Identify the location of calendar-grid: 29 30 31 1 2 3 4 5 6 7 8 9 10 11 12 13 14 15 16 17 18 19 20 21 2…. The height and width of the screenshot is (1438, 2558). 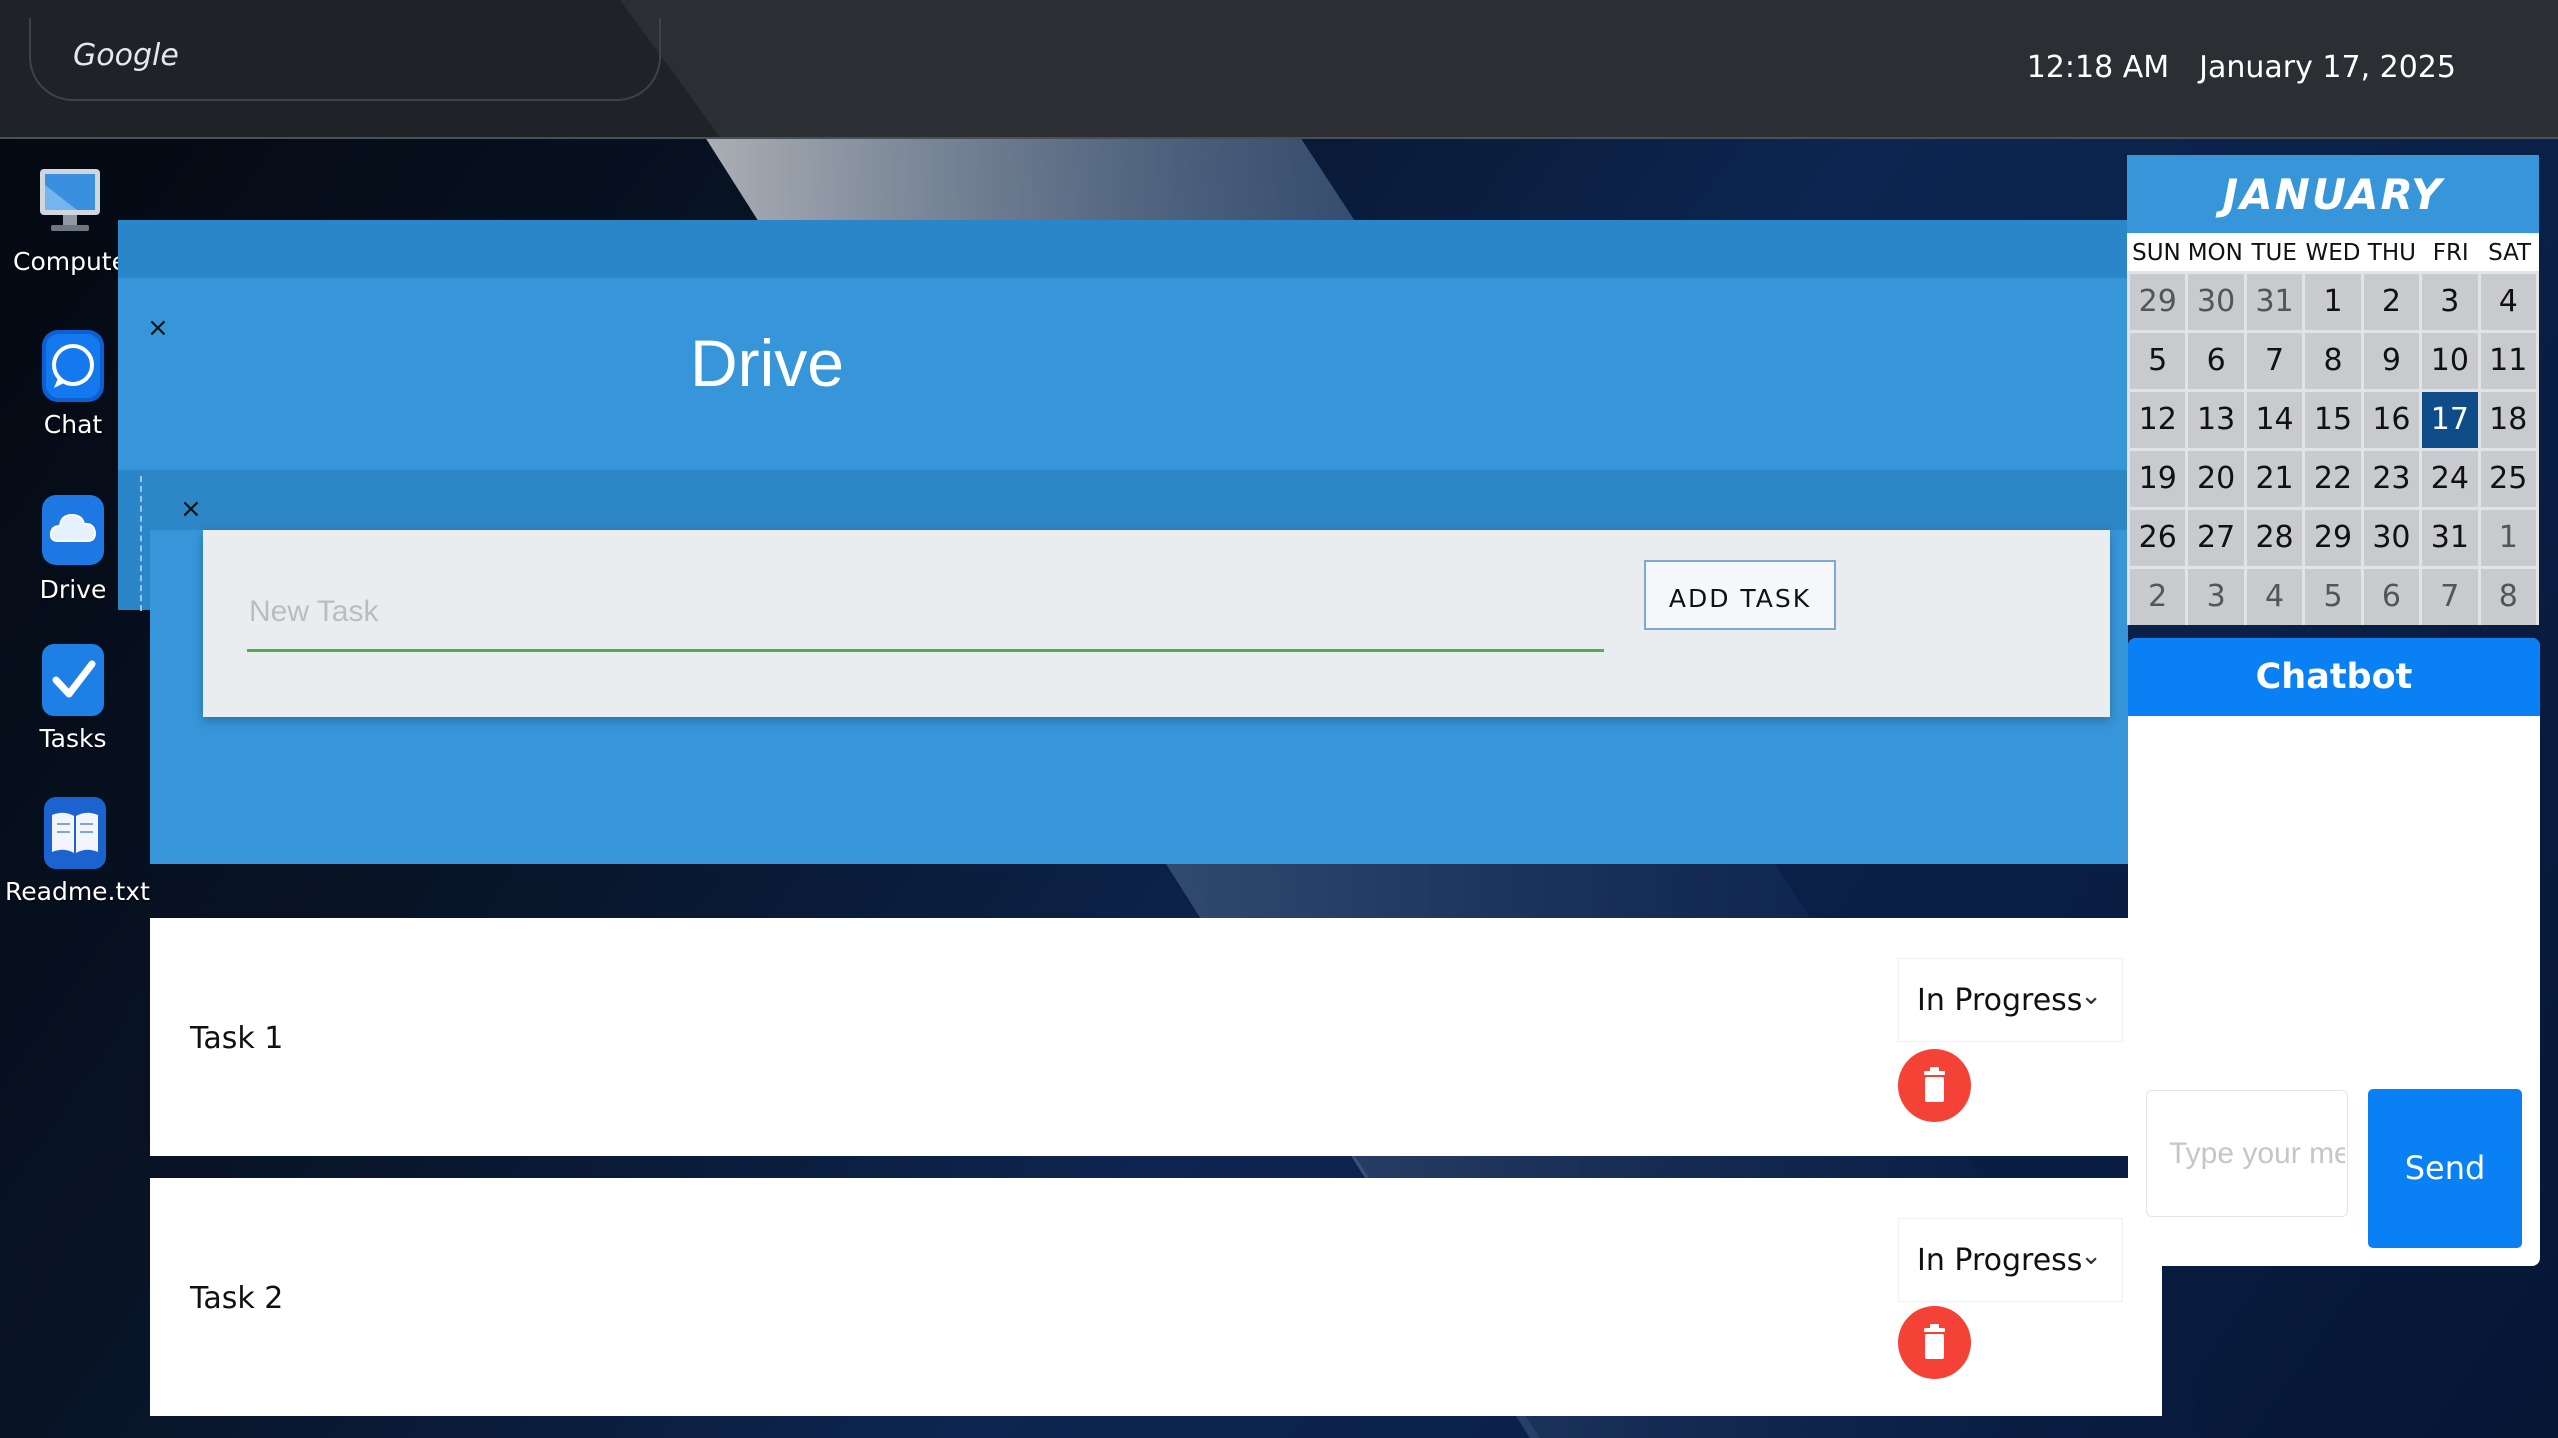
(2333, 449).